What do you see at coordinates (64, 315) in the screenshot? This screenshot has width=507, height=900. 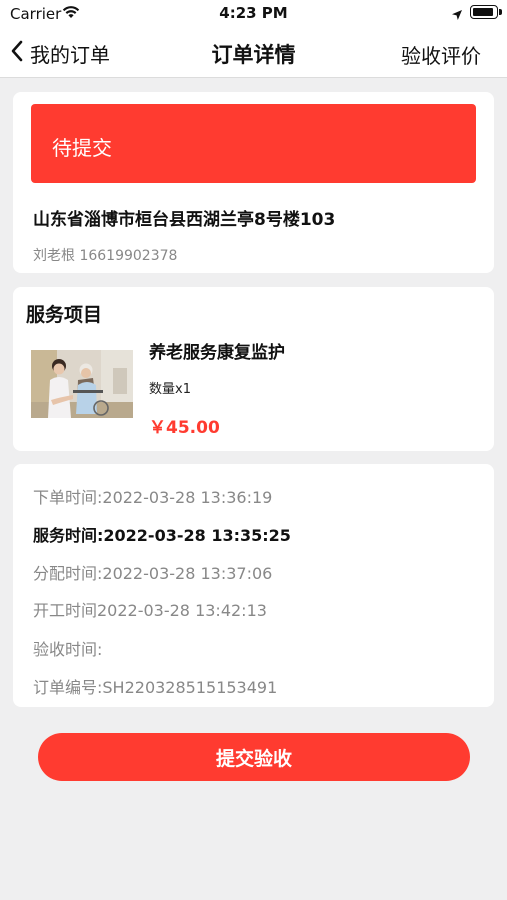 I see `section-title: 服务项目` at bounding box center [64, 315].